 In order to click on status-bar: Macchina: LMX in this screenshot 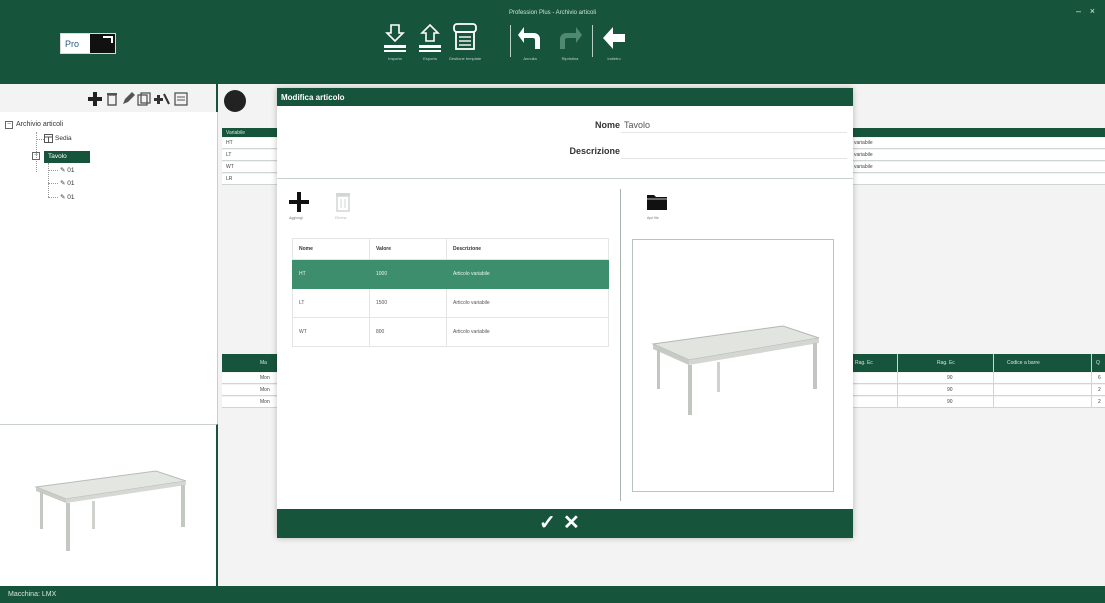, I will do `click(552, 594)`.